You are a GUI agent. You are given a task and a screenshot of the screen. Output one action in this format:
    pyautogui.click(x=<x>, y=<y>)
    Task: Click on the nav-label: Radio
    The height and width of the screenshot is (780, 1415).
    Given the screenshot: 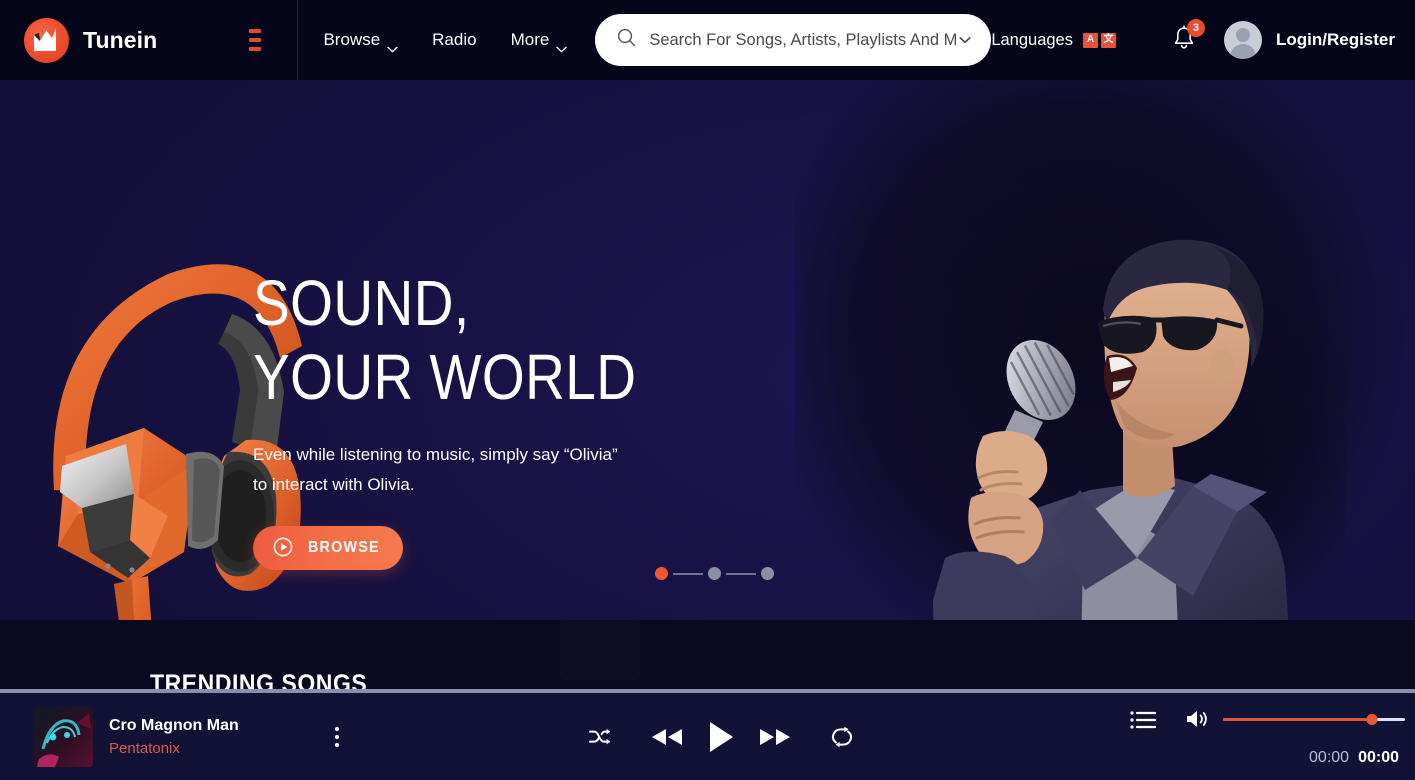 What is the action you would take?
    pyautogui.click(x=454, y=39)
    